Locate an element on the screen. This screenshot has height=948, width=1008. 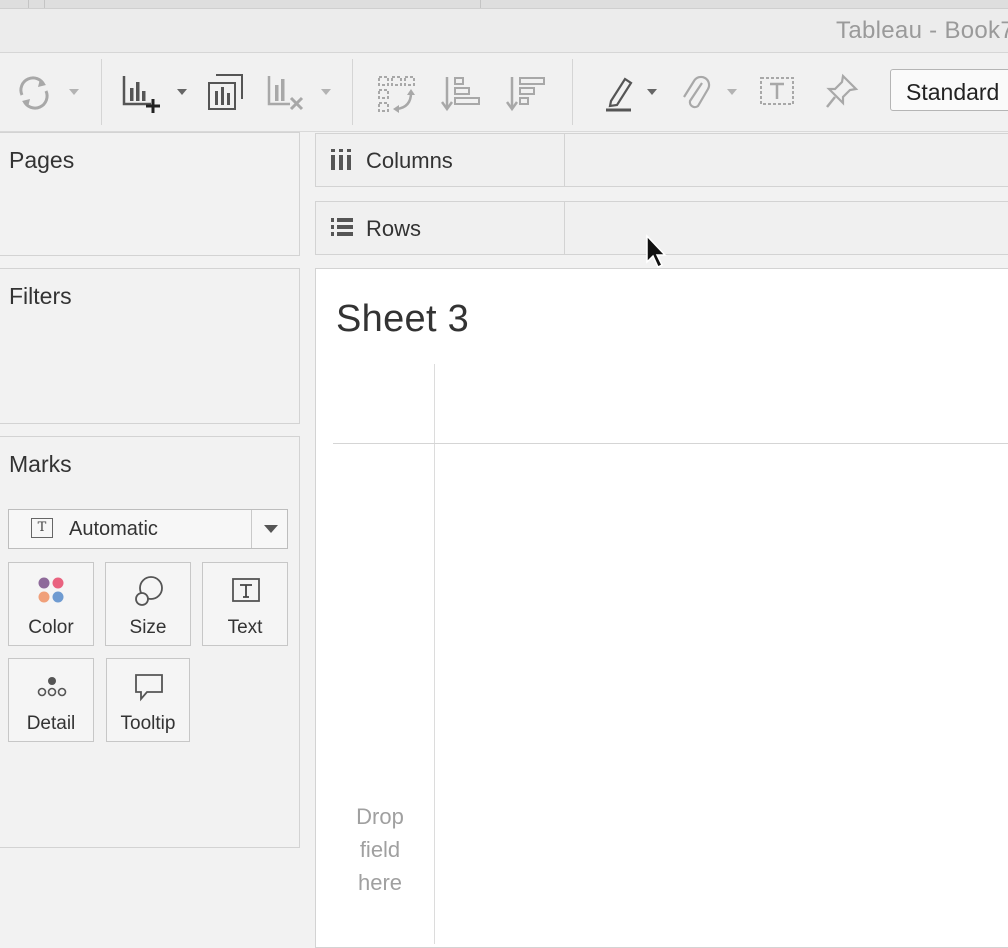
clear-sheet-dropdown is located at coordinates (326, 92).